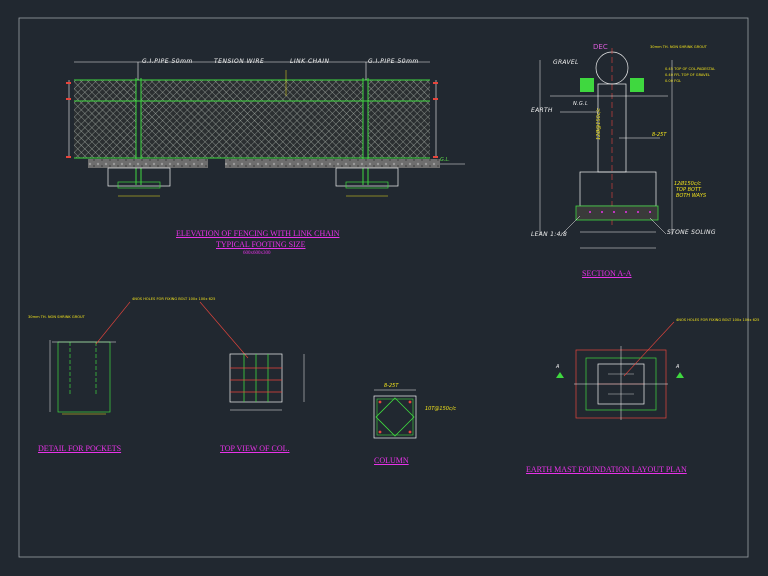 The image size is (768, 576). Describe the element at coordinates (370, 163) in the screenshot. I see `ground-strip-right` at that location.